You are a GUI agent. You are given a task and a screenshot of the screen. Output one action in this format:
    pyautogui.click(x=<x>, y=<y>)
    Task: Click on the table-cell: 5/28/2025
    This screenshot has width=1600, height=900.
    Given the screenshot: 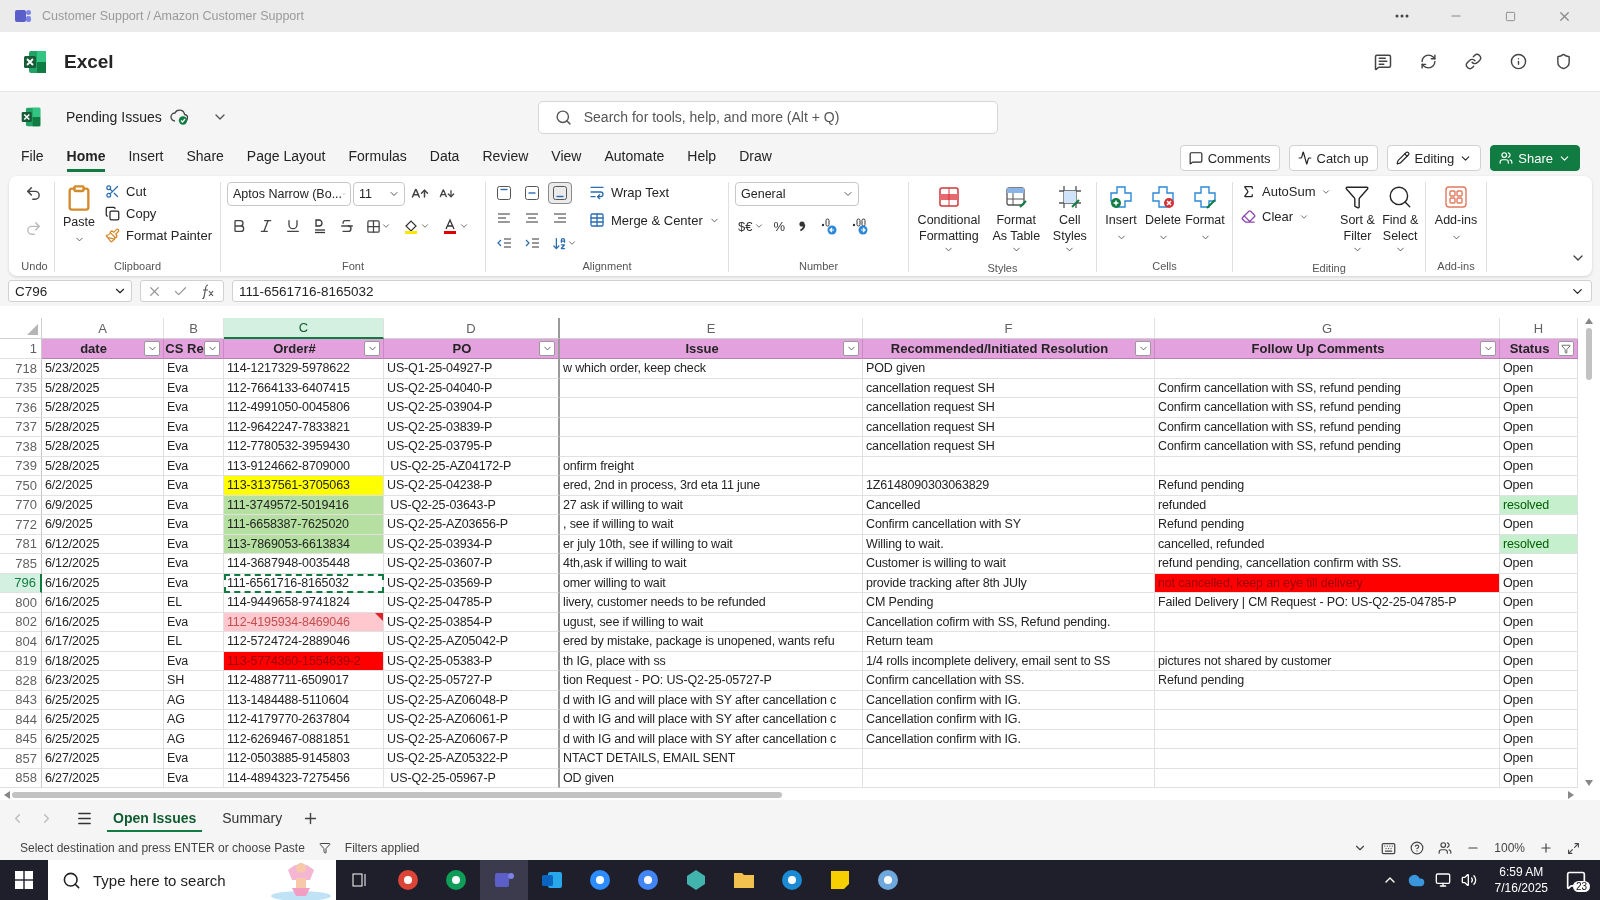 What is the action you would take?
    pyautogui.click(x=103, y=408)
    